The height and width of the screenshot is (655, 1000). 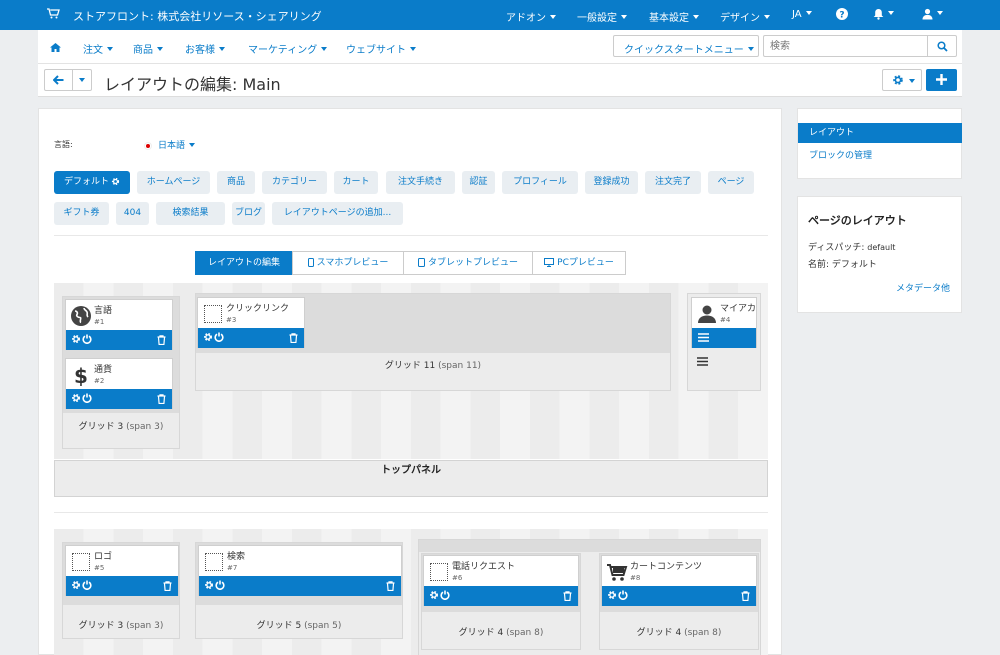 What do you see at coordinates (190, 213) in the screenshot?
I see `layout-tab-search-results: 検索結果` at bounding box center [190, 213].